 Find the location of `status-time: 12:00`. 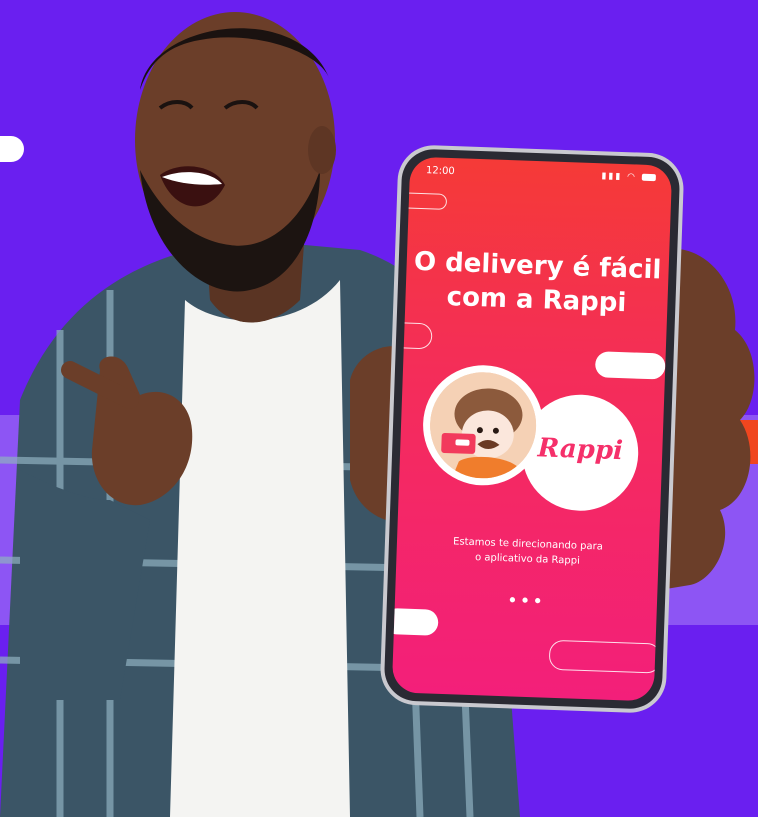

status-time: 12:00 is located at coordinates (440, 171).